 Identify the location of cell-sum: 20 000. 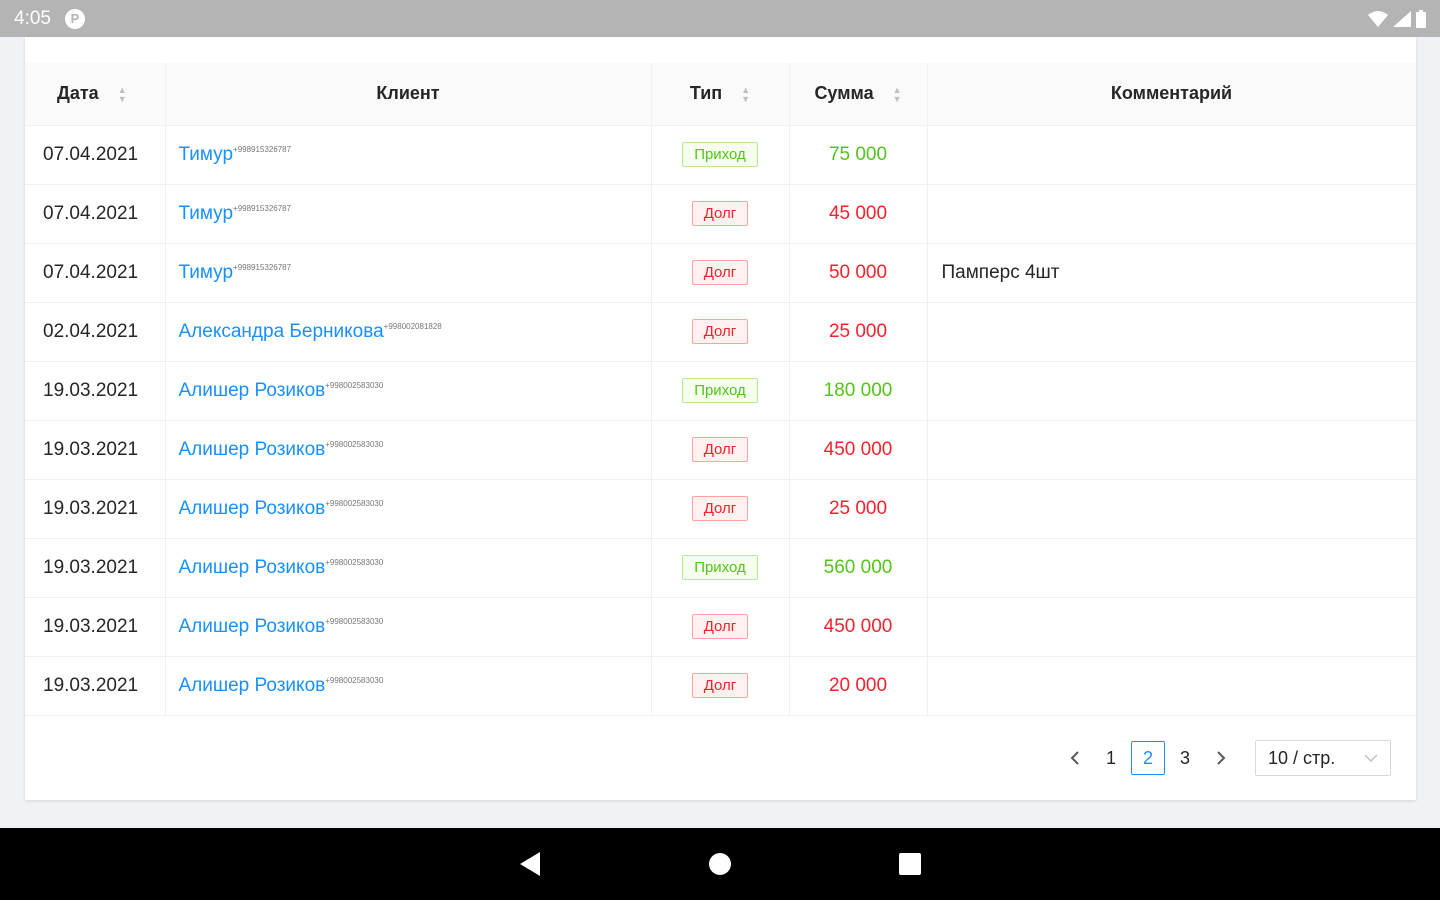
(857, 686).